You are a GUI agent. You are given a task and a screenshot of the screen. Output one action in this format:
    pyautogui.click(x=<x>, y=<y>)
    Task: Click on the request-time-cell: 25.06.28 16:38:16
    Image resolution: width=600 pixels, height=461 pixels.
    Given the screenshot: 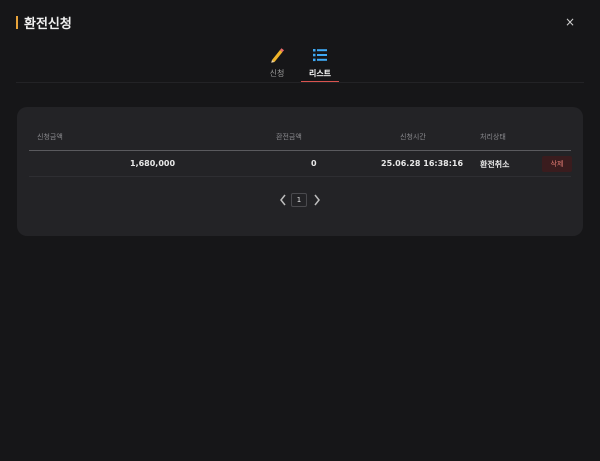 What is the action you would take?
    pyautogui.click(x=422, y=163)
    